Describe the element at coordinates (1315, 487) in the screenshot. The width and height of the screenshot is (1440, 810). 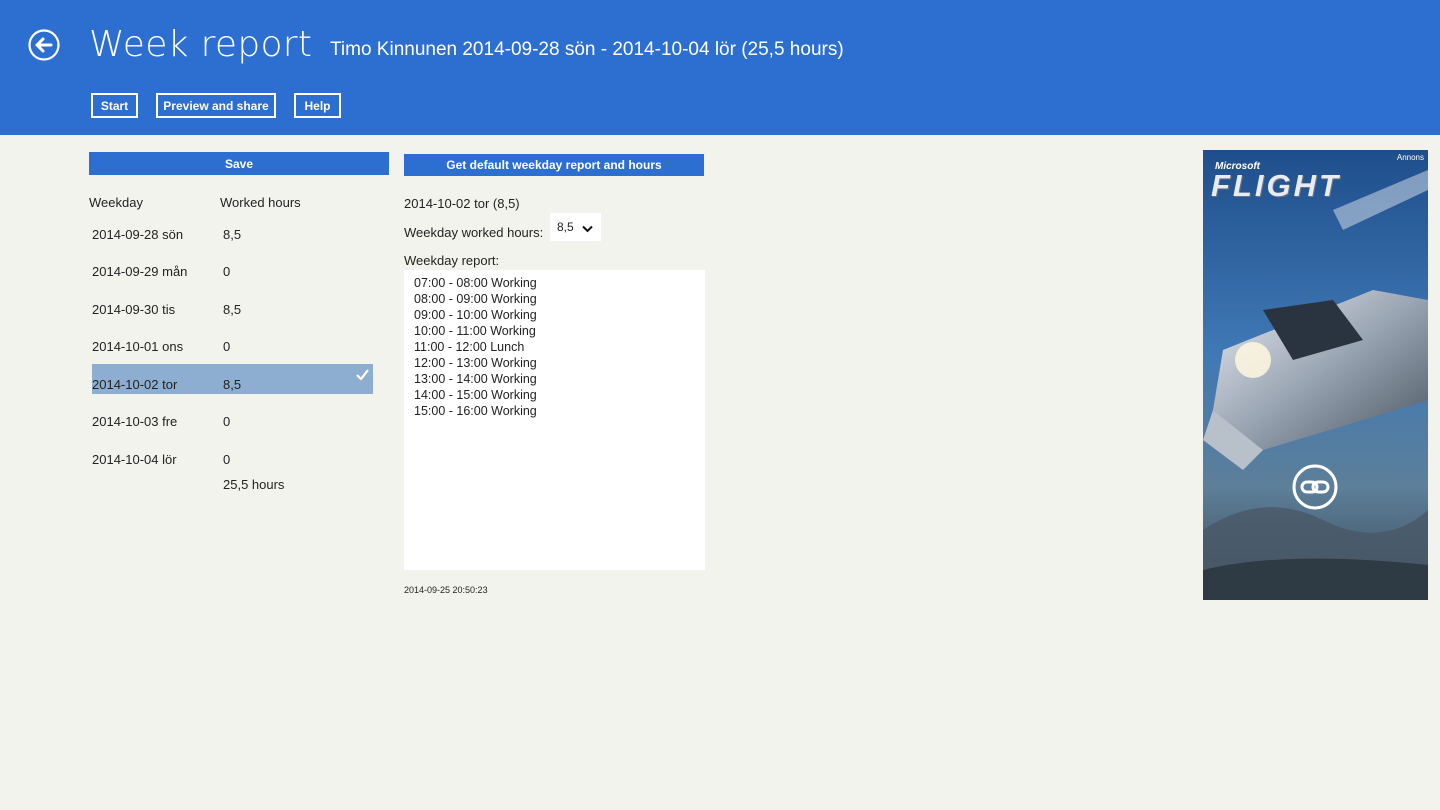
I see `link-icon` at that location.